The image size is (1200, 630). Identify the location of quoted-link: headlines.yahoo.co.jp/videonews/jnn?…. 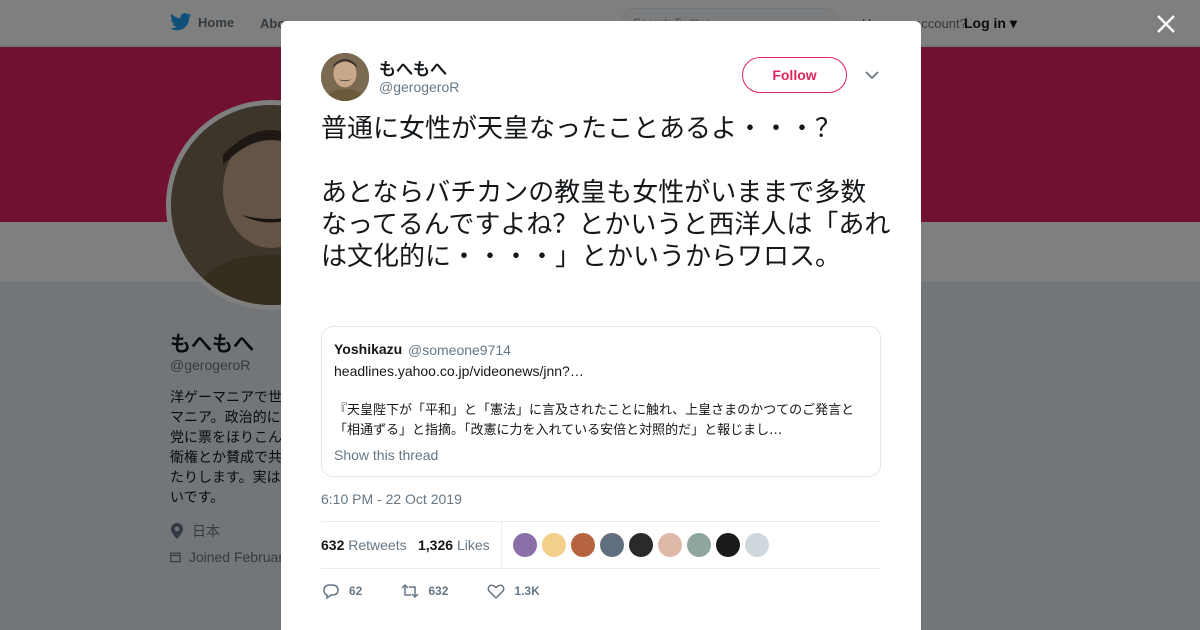
(459, 371).